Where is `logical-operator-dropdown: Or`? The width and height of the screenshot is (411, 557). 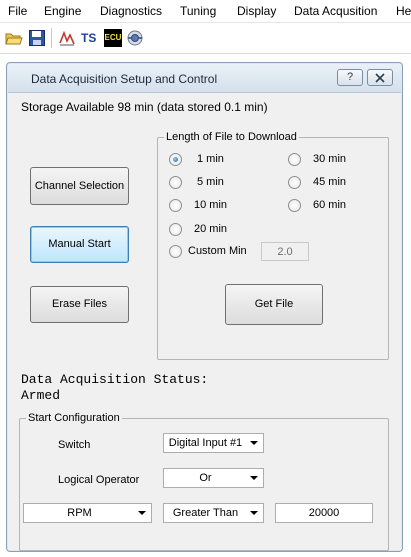
logical-operator-dropdown: Or is located at coordinates (213, 478).